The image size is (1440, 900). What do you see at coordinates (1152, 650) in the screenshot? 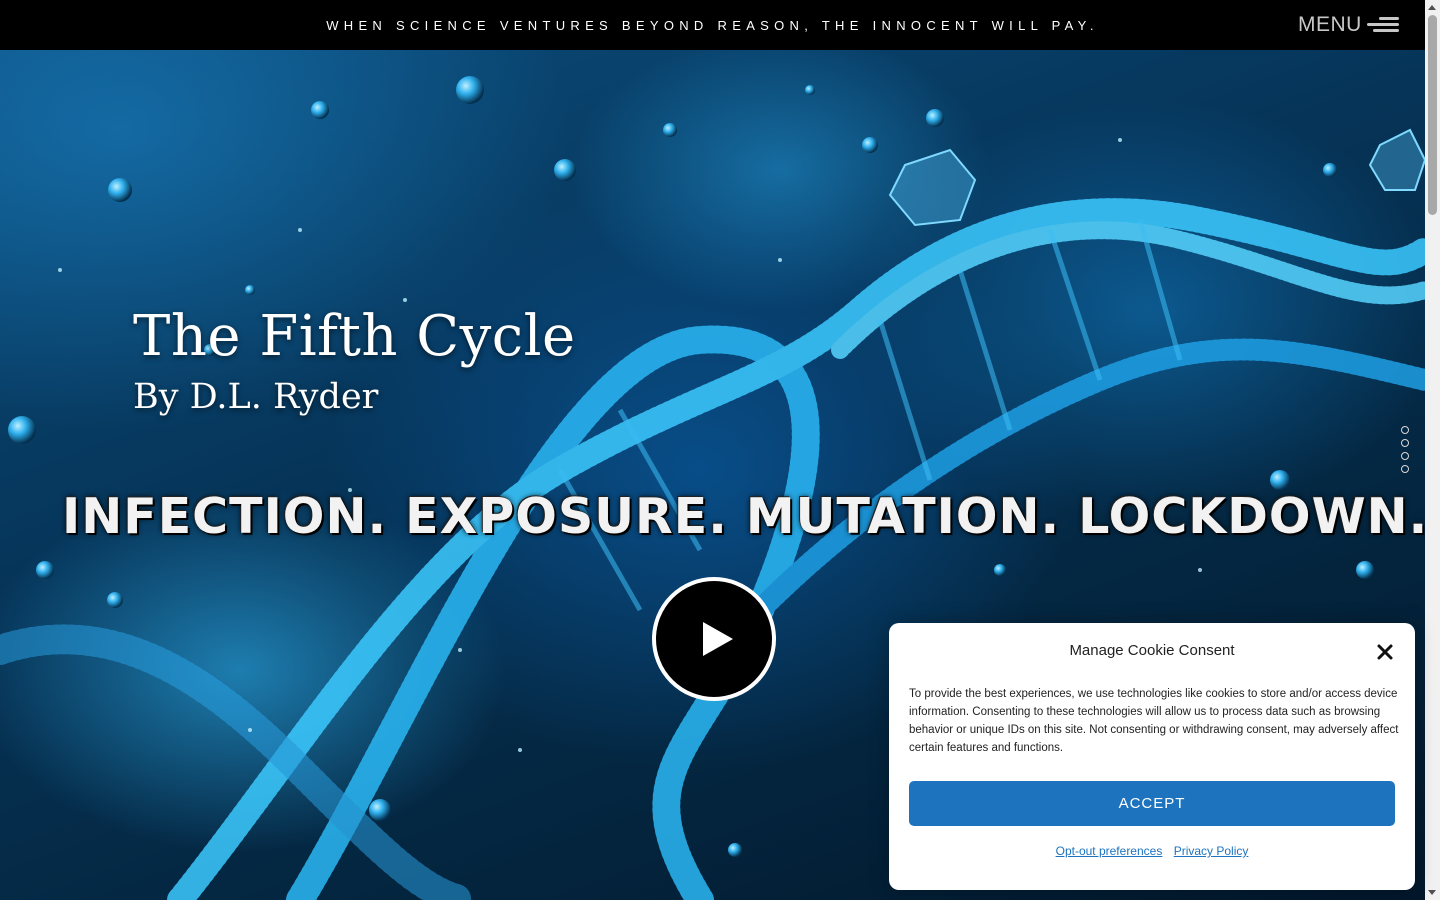
I see `cookie-dialog-title: Manage Cookie Consent` at bounding box center [1152, 650].